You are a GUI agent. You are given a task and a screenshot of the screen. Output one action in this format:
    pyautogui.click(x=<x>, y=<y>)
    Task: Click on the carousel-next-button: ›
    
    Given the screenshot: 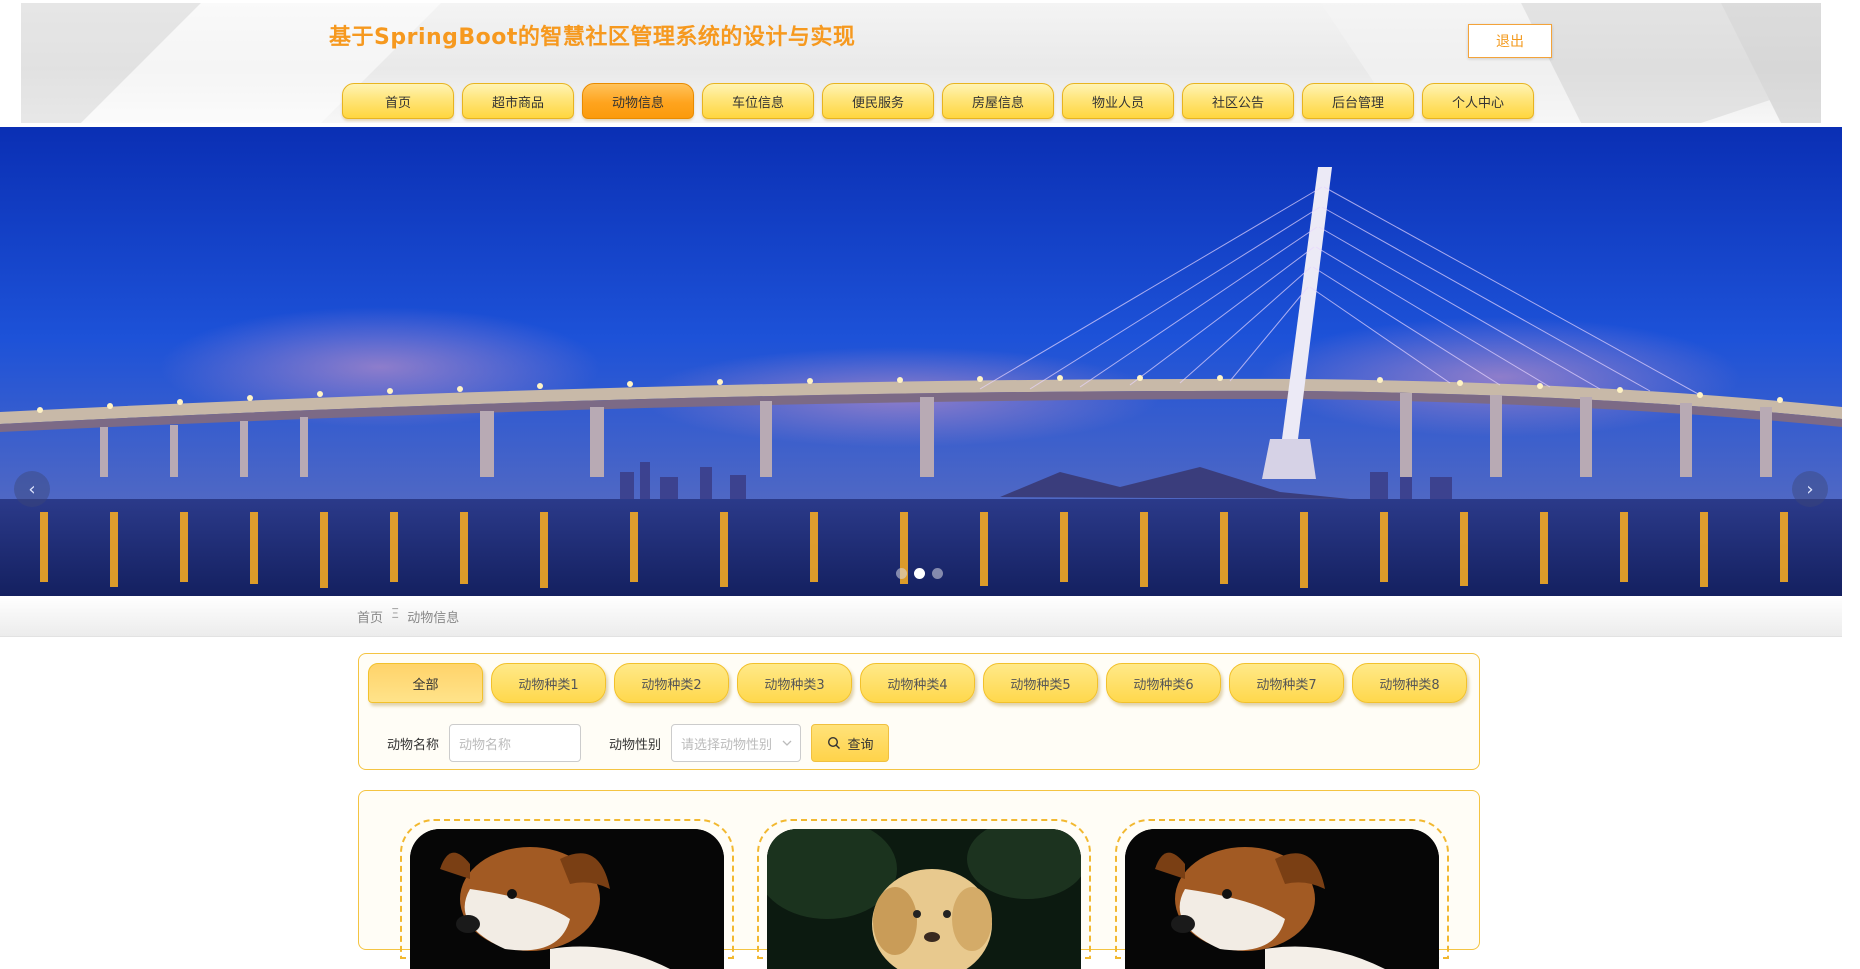 What is the action you would take?
    pyautogui.click(x=1810, y=489)
    